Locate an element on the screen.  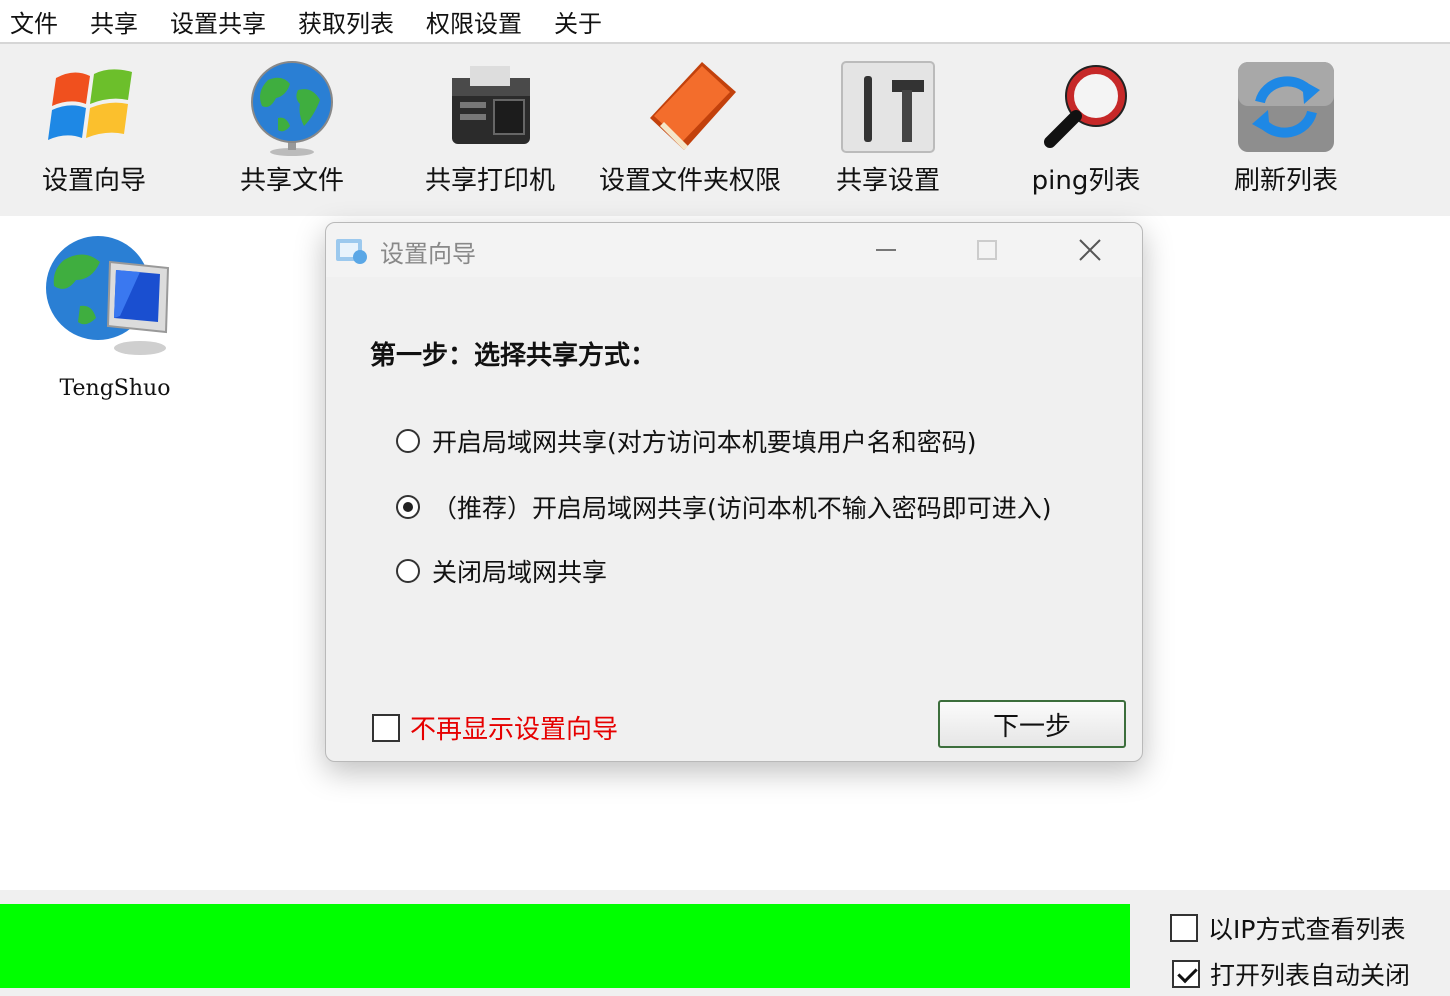
toolbar-label: 设置向导 is located at coordinates (93, 181).